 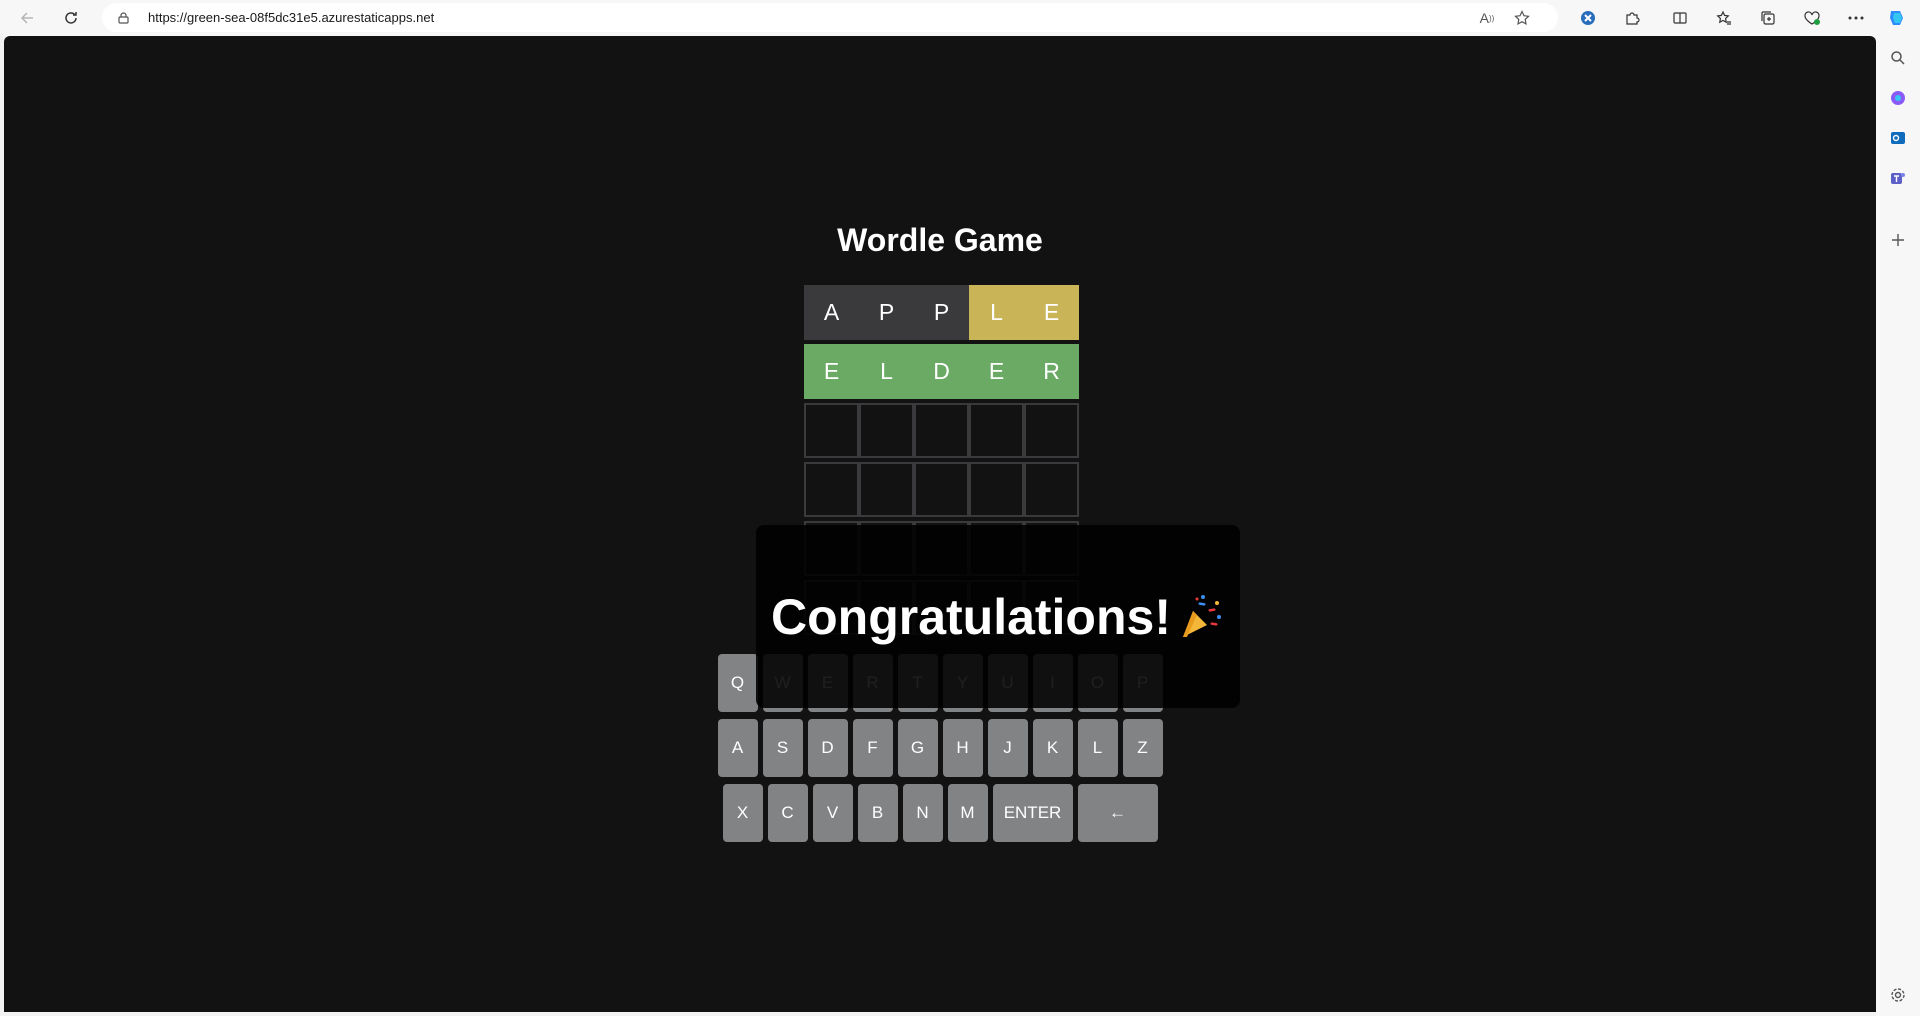 I want to click on keyboard-row: ASDFGHJKLZ, so click(x=940, y=748).